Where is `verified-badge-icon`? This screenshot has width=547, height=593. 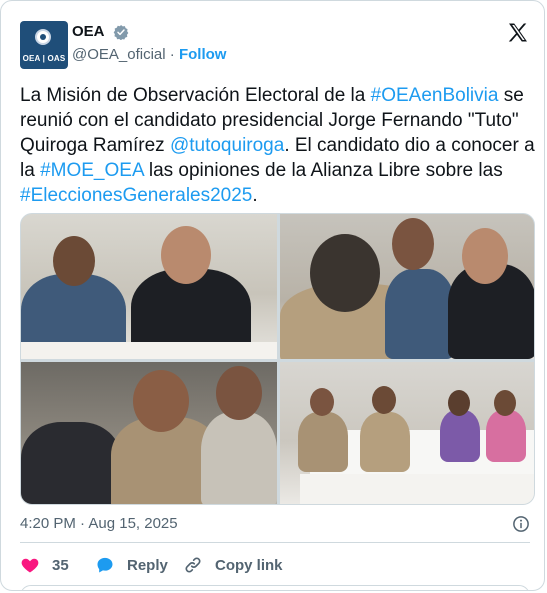
verified-badge-icon is located at coordinates (121, 32).